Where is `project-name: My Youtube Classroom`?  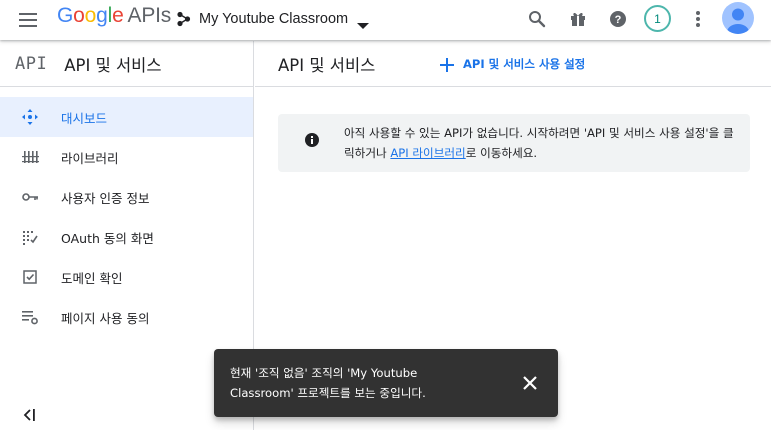
project-name: My Youtube Classroom is located at coordinates (274, 19).